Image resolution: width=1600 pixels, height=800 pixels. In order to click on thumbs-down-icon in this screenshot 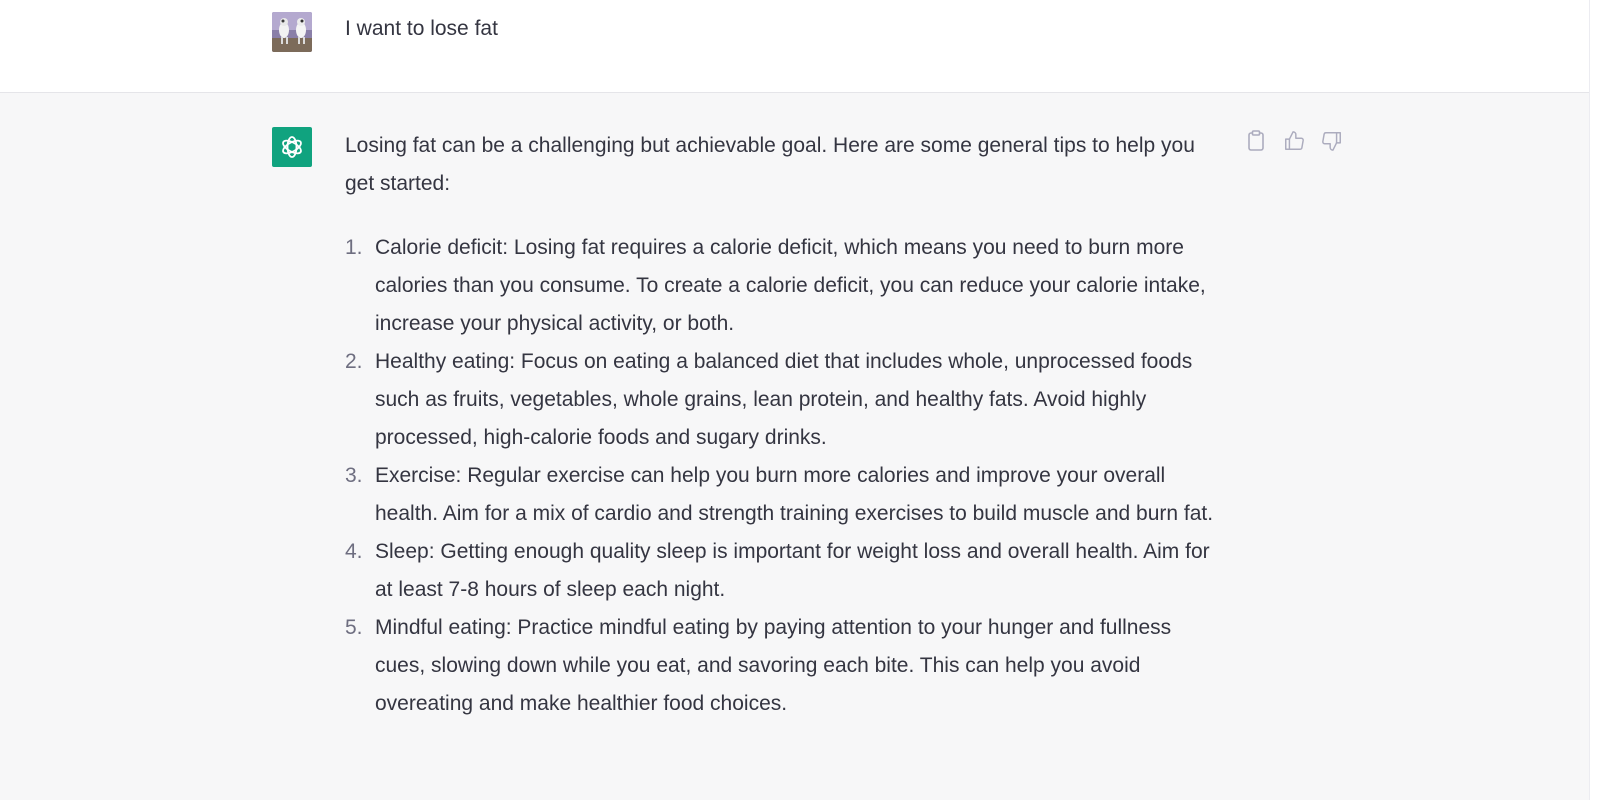, I will do `click(1331, 141)`.